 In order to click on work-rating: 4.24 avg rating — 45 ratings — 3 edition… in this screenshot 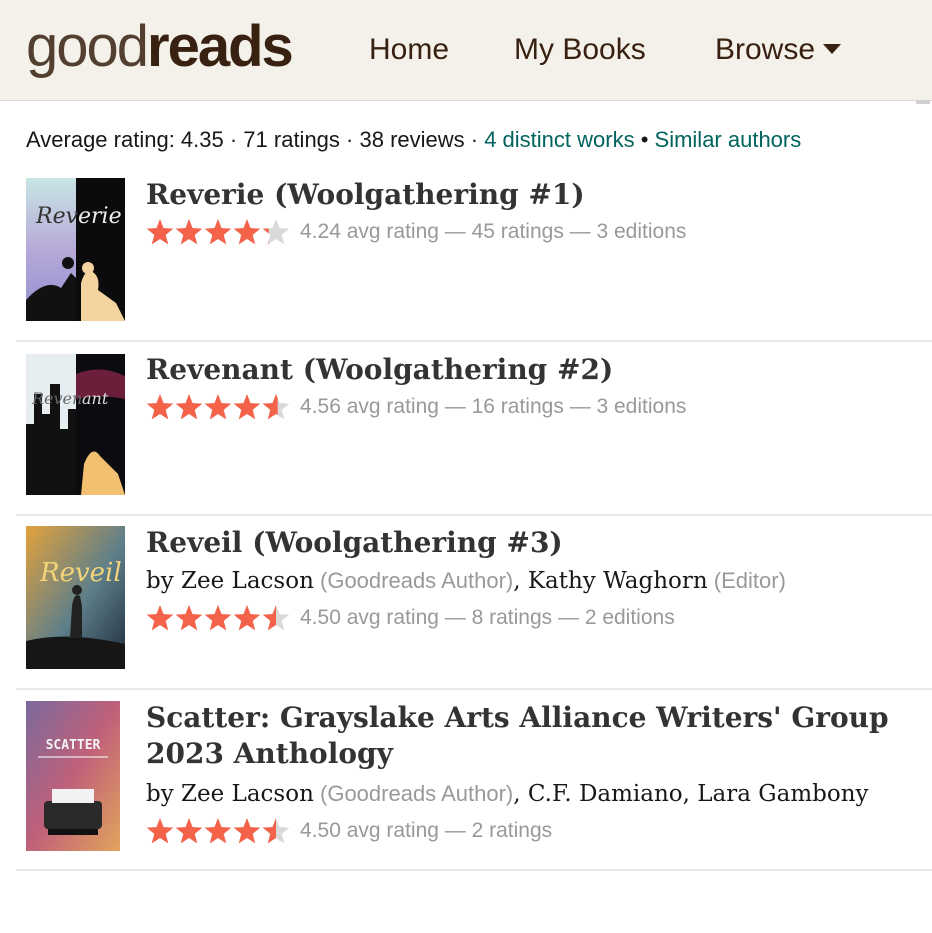, I will do `click(416, 234)`.